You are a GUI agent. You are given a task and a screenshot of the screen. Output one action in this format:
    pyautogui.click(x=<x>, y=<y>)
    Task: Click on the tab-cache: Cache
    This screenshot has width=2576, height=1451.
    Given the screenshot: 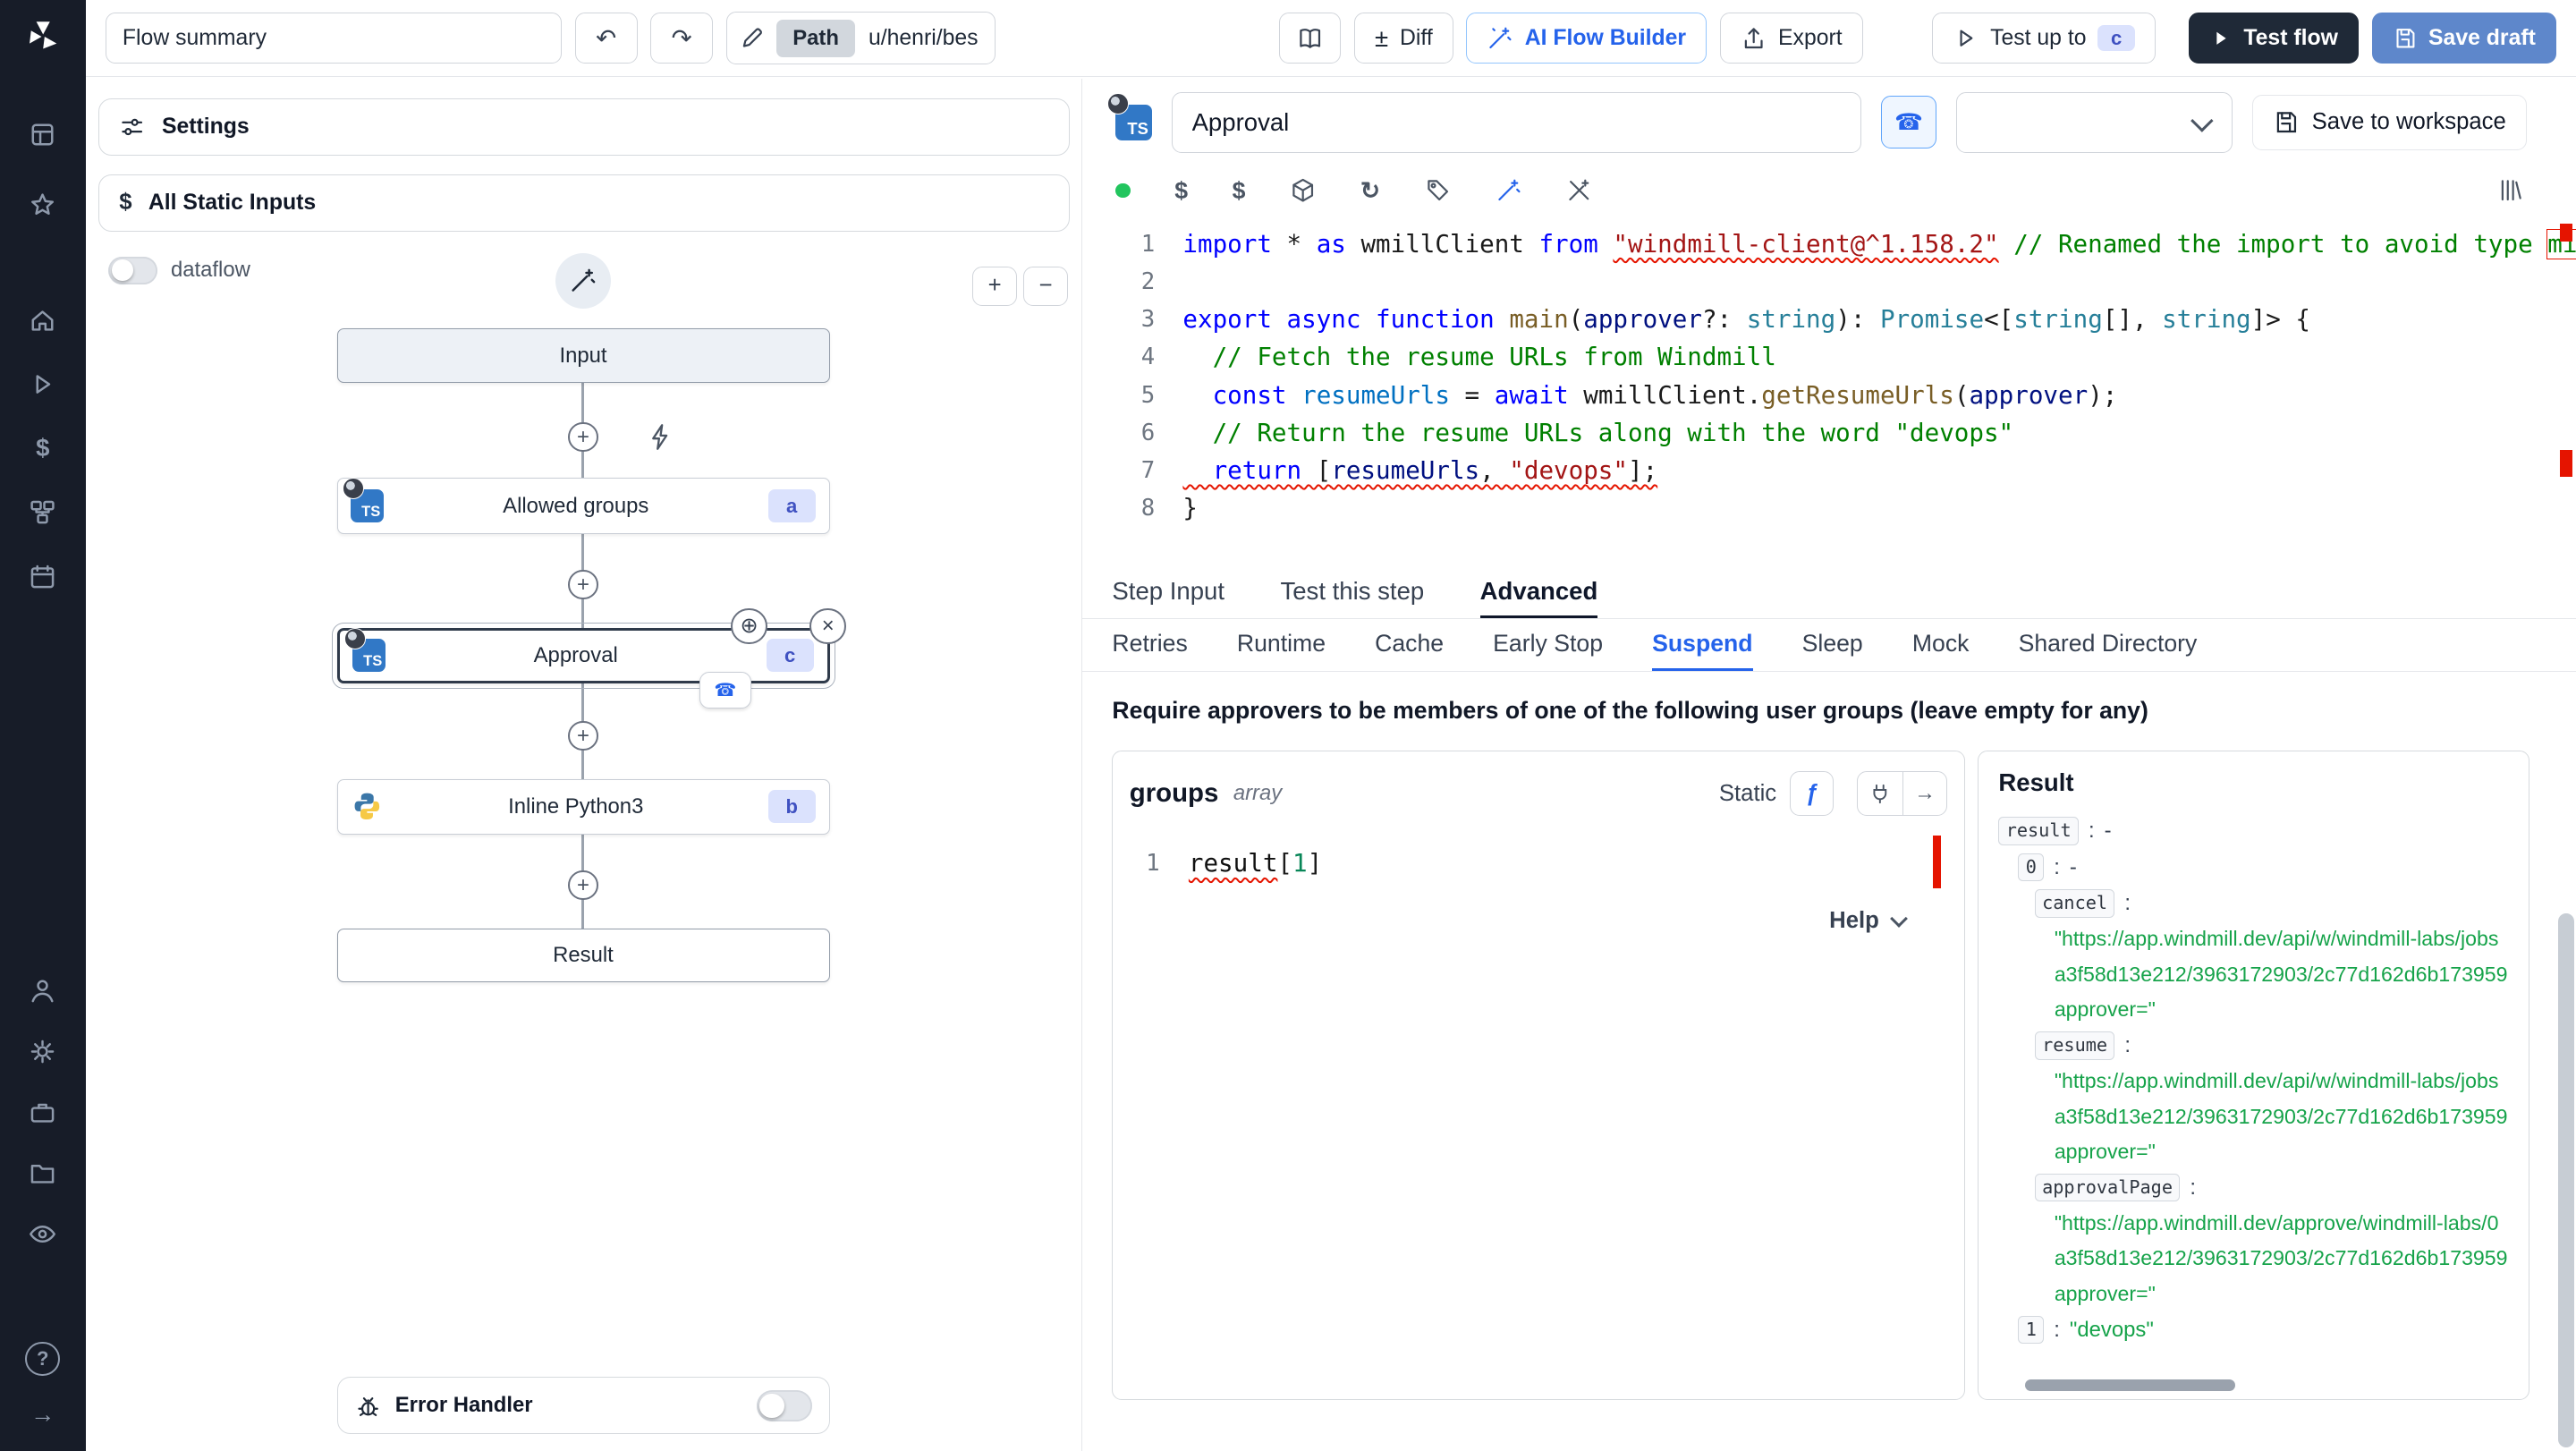 What is the action you would take?
    pyautogui.click(x=1409, y=645)
    